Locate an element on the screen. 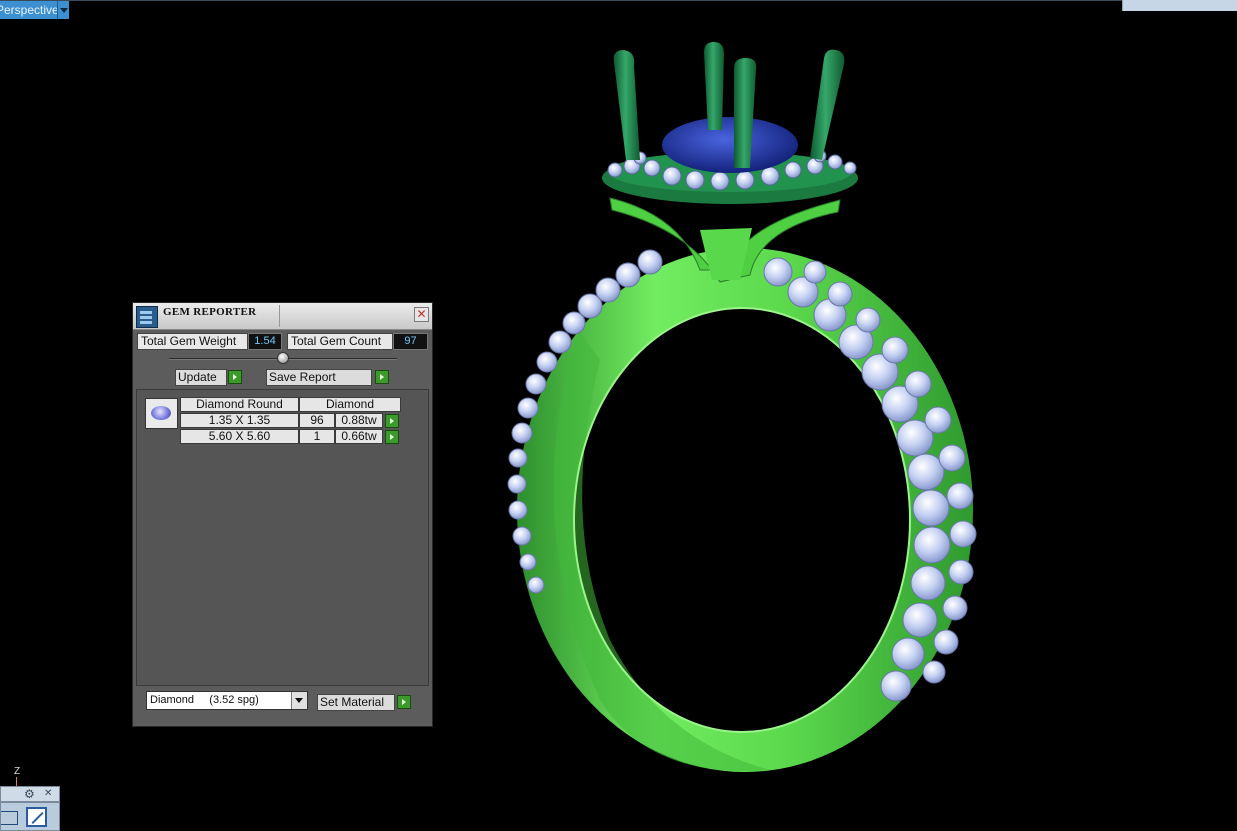 The height and width of the screenshot is (831, 1237). panel-splitter-handle is located at coordinates (283, 358).